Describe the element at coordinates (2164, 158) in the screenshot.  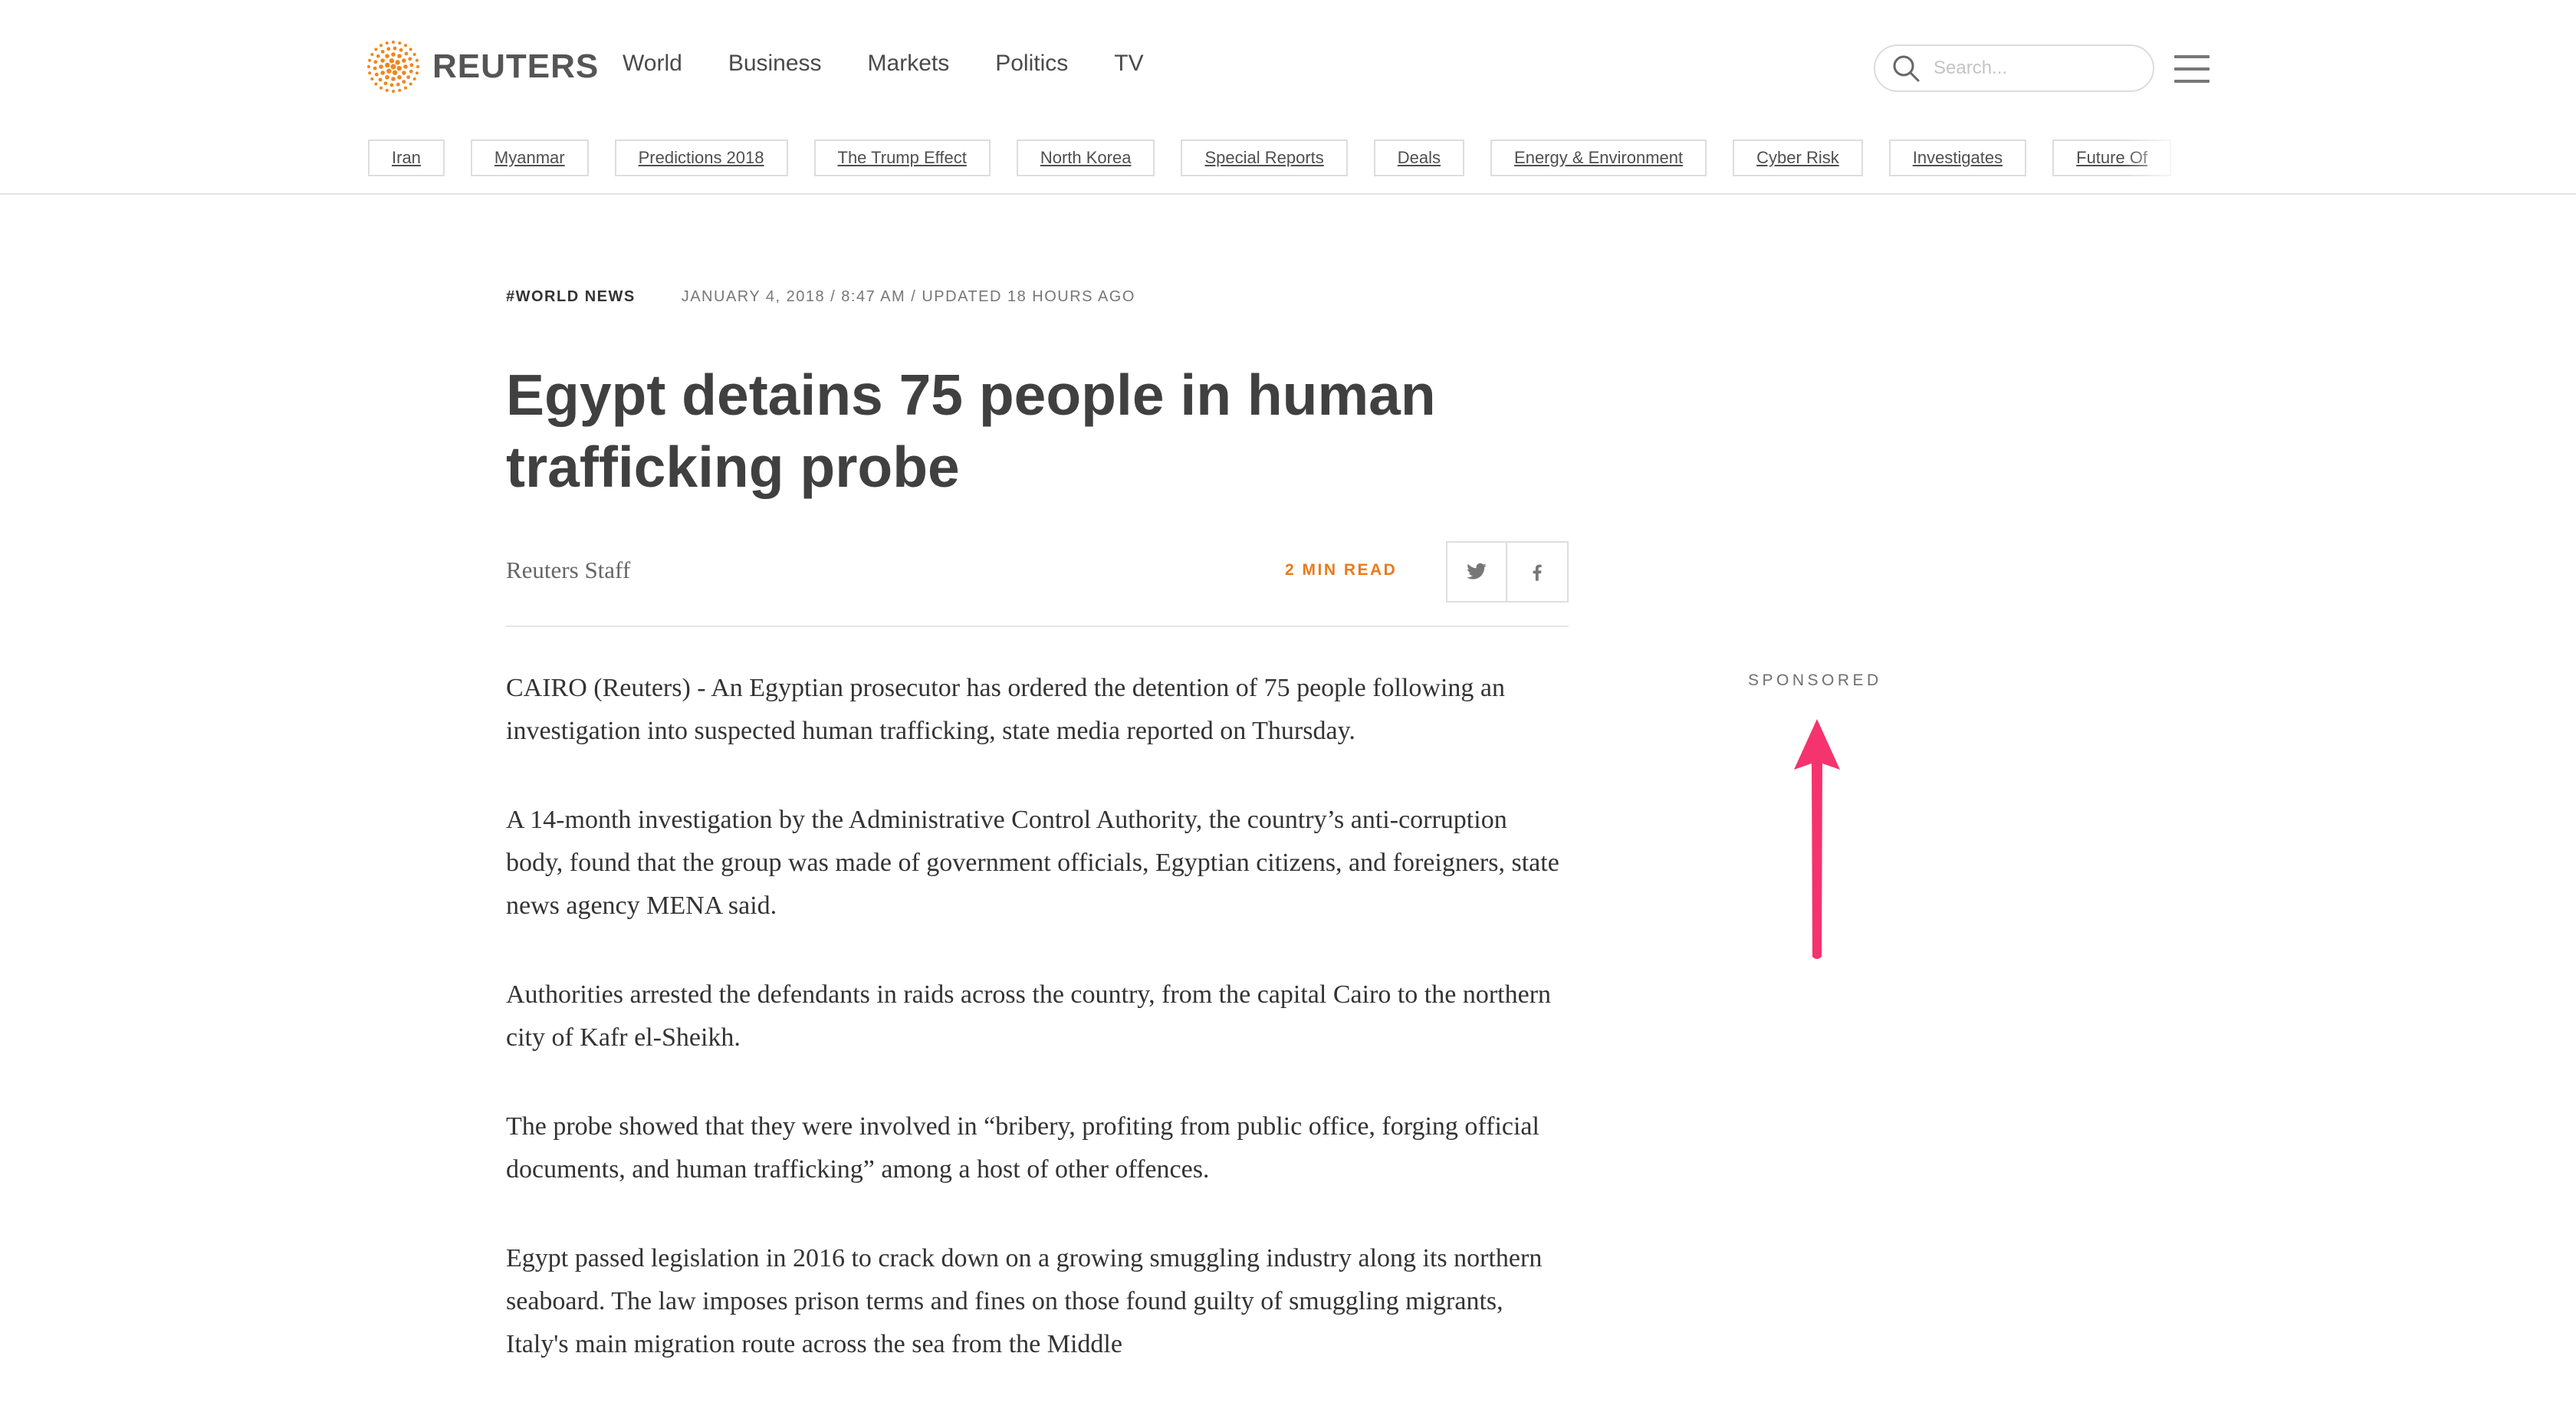
I see `topics-fade` at that location.